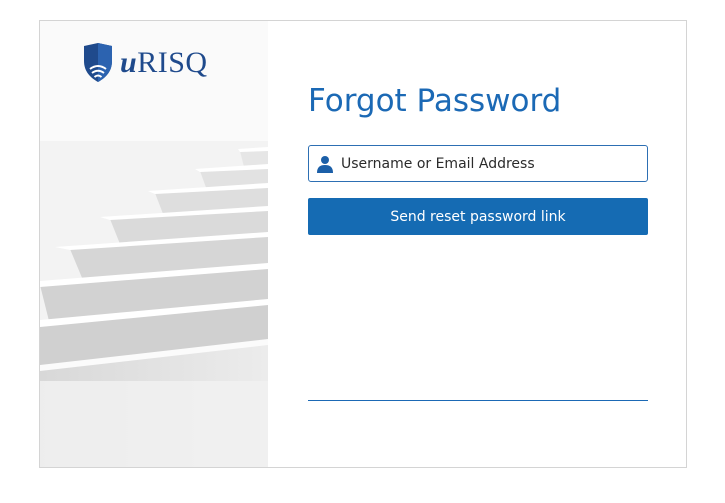 The height and width of the screenshot is (503, 725). Describe the element at coordinates (478, 400) in the screenshot. I see `divider` at that location.